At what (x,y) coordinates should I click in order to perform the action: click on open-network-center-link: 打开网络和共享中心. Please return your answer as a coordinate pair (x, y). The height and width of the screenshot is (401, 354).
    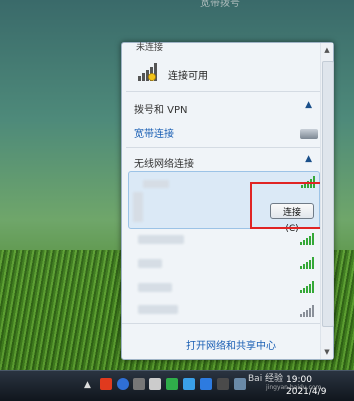
    Looking at the image, I should click on (231, 344).